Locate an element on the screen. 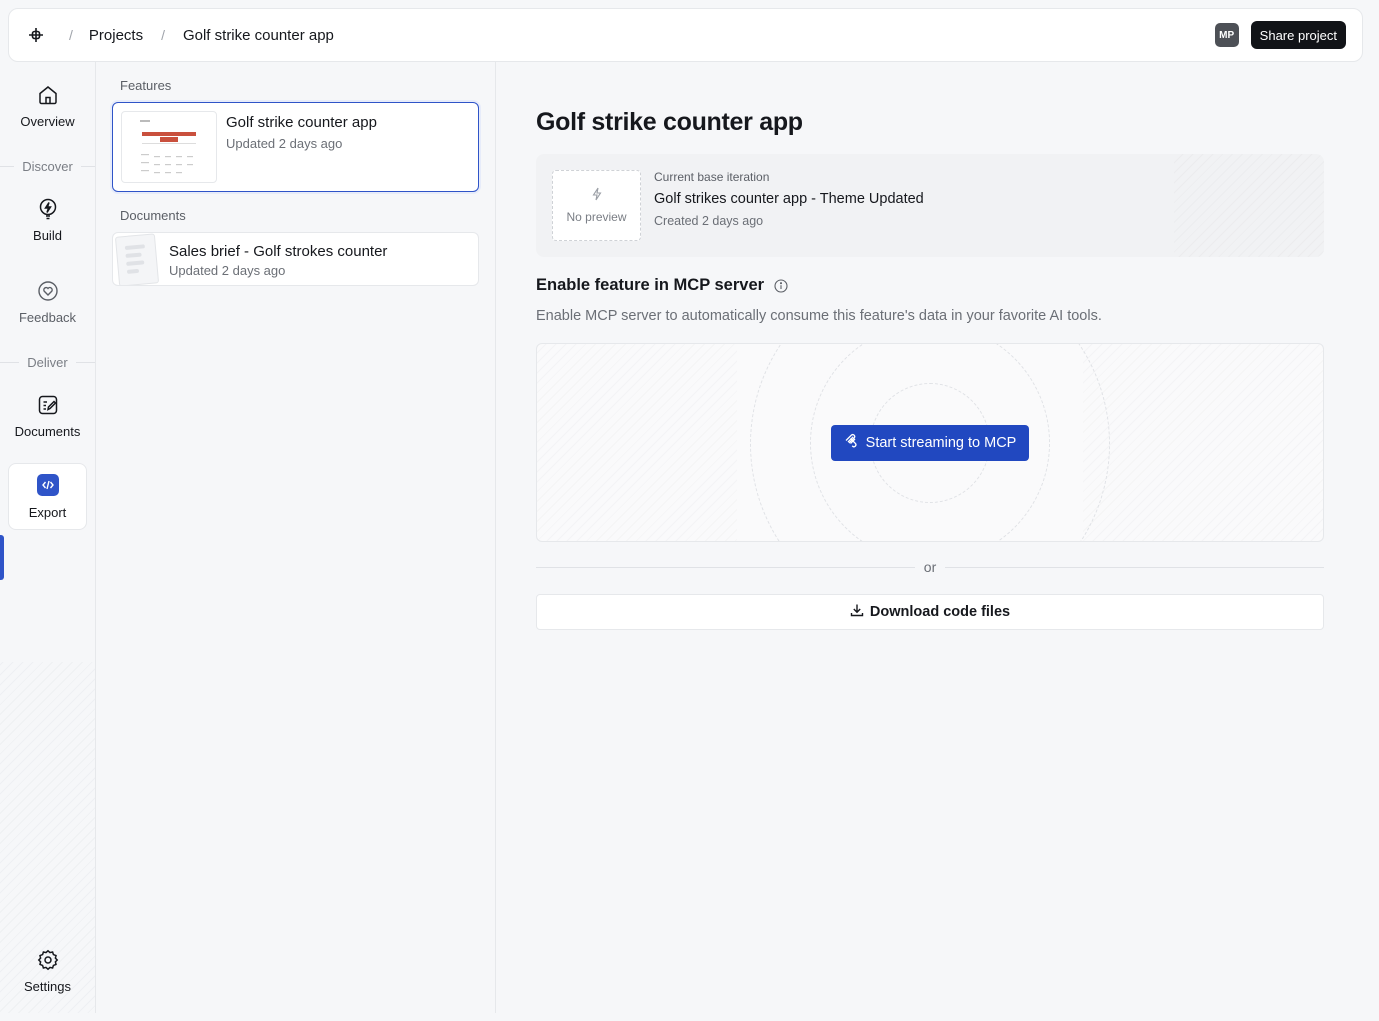 Image resolution: width=1379 pixels, height=1021 pixels. start-streaming-mcp-button: Start streaming to MCP is located at coordinates (930, 443).